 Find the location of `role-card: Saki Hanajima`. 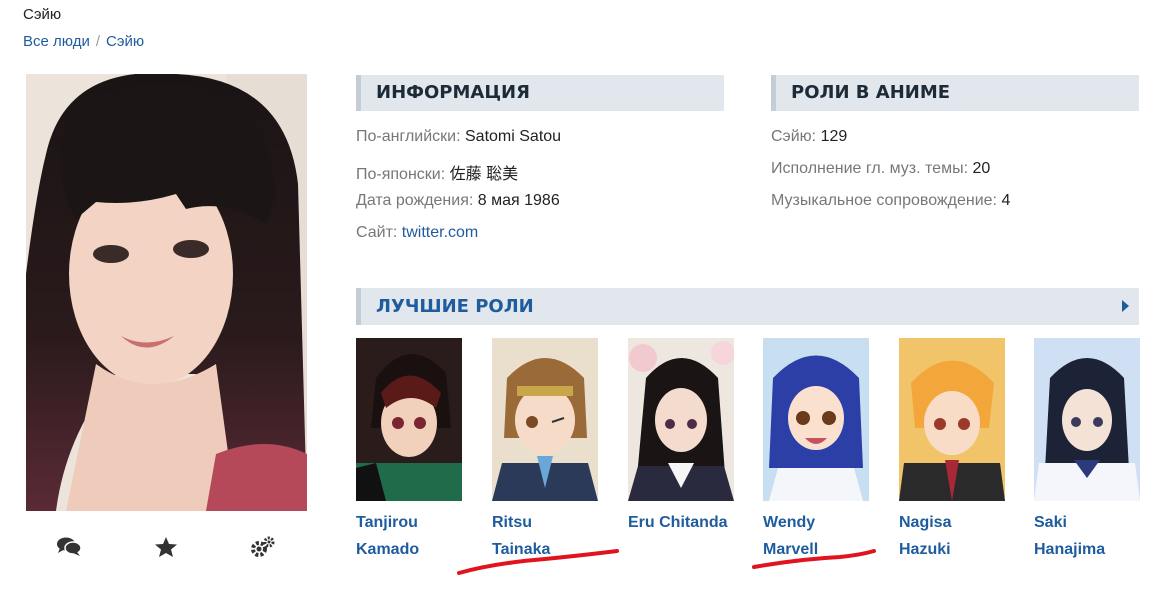

role-card: Saki Hanajima is located at coordinates (1087, 450).